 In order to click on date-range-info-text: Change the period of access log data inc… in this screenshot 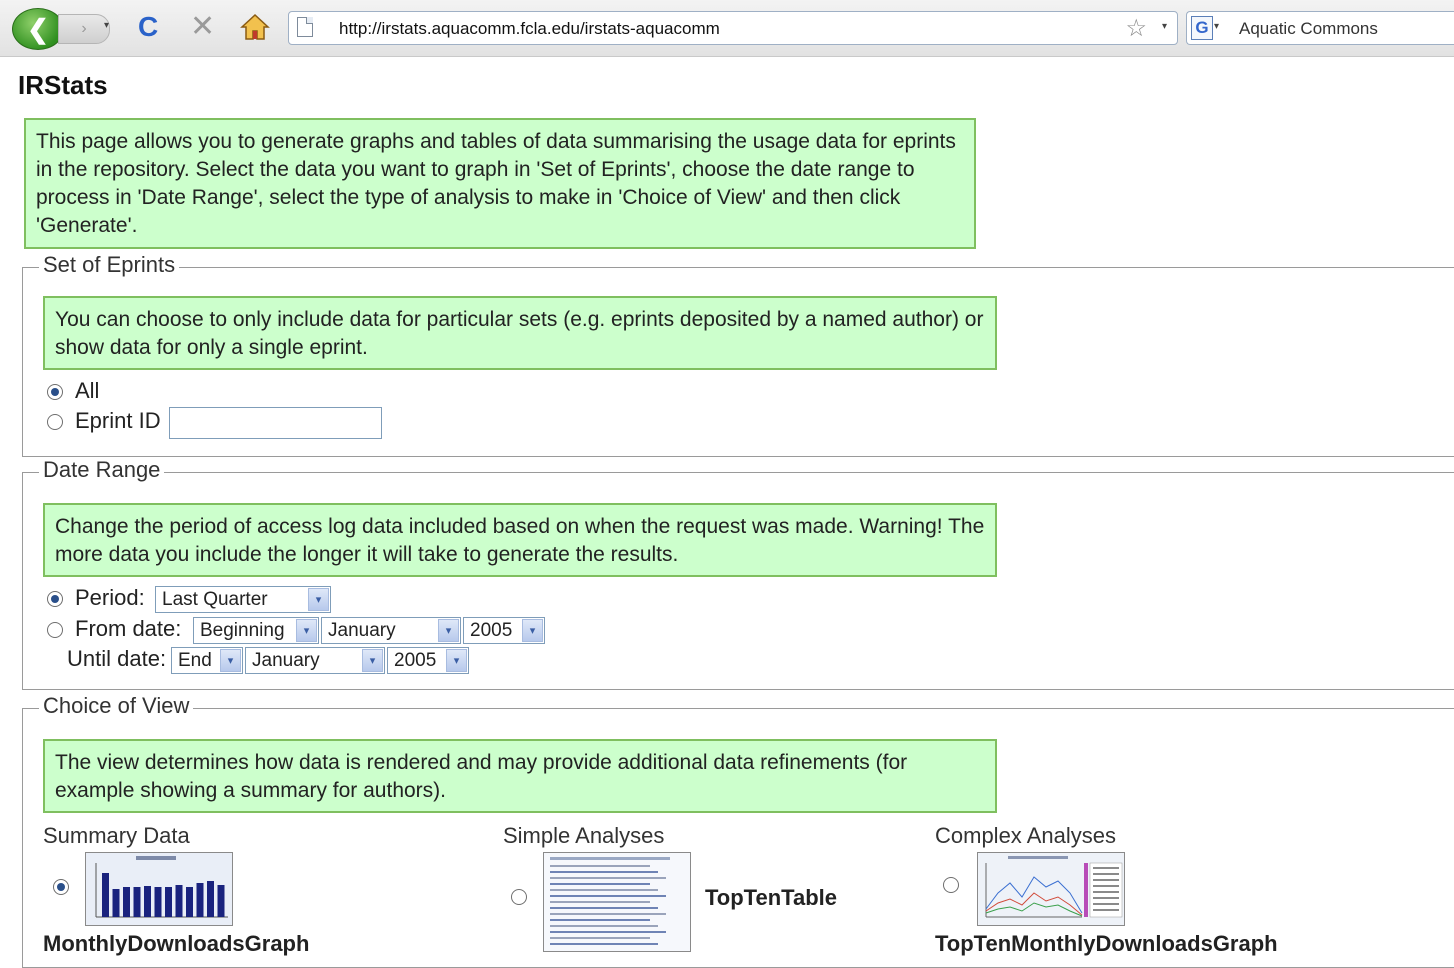, I will do `click(520, 540)`.